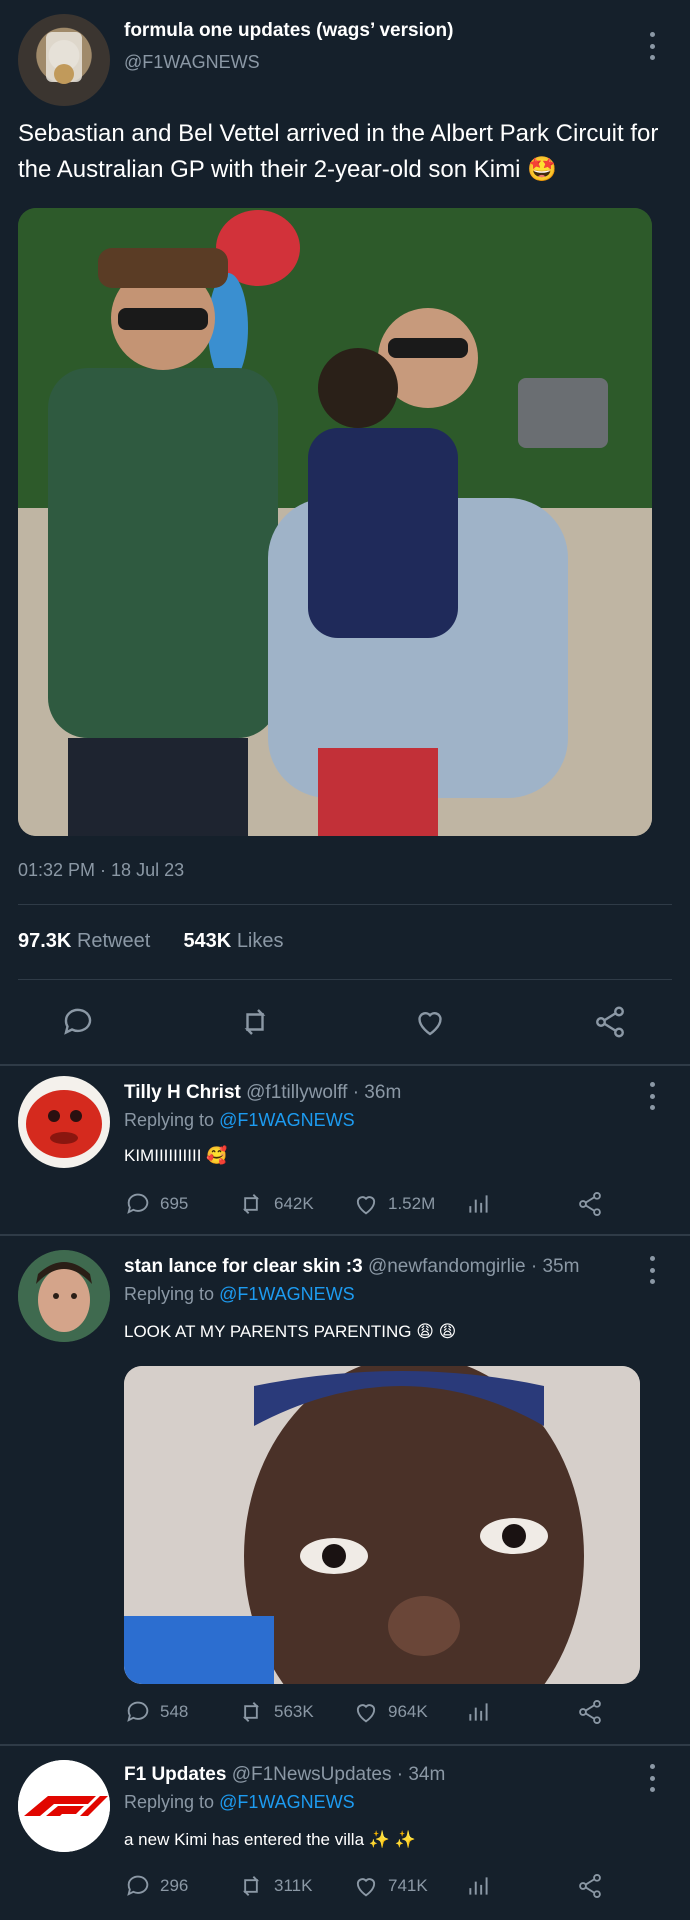 This screenshot has height=1920, width=690. What do you see at coordinates (192, 62) in the screenshot?
I see `author-handle: @F1WAGNEWS` at bounding box center [192, 62].